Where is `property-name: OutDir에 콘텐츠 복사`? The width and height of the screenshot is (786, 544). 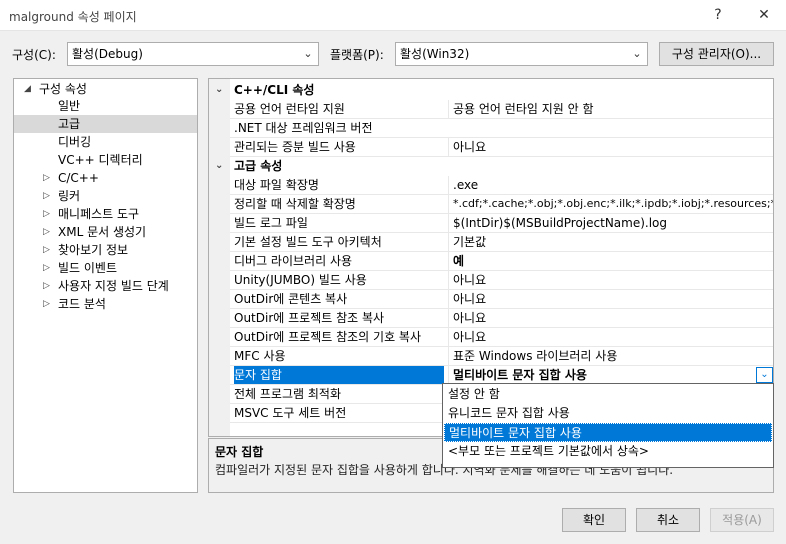
property-name: OutDir에 콘텐츠 복사 is located at coordinates (291, 299).